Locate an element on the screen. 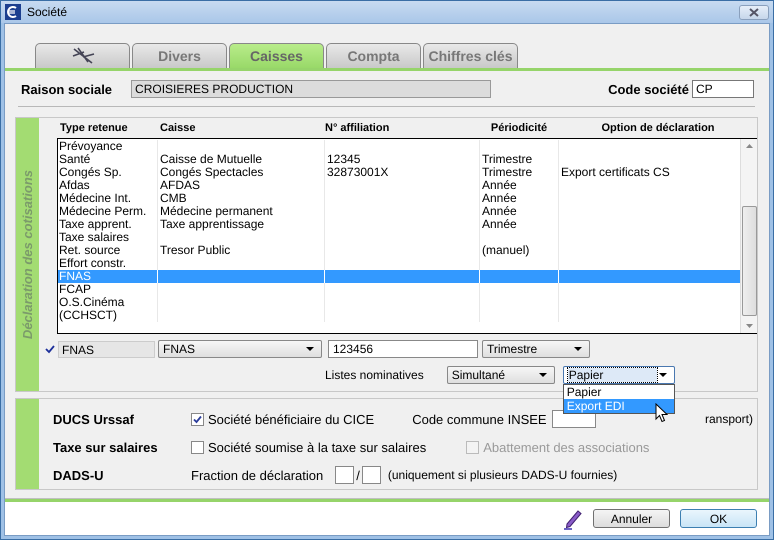  company-name-field: CROISIERES PRODUCTION is located at coordinates (311, 89).